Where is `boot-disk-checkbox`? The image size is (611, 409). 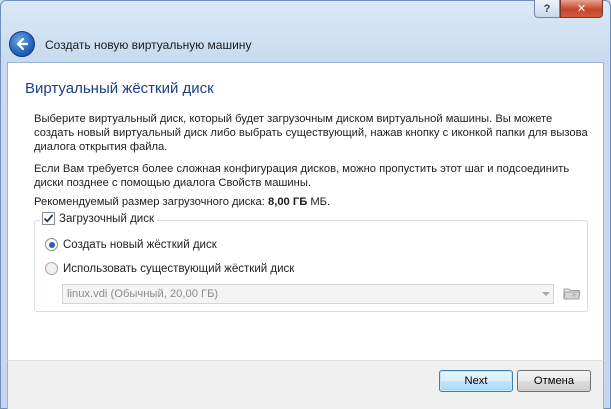
boot-disk-checkbox is located at coordinates (48, 218).